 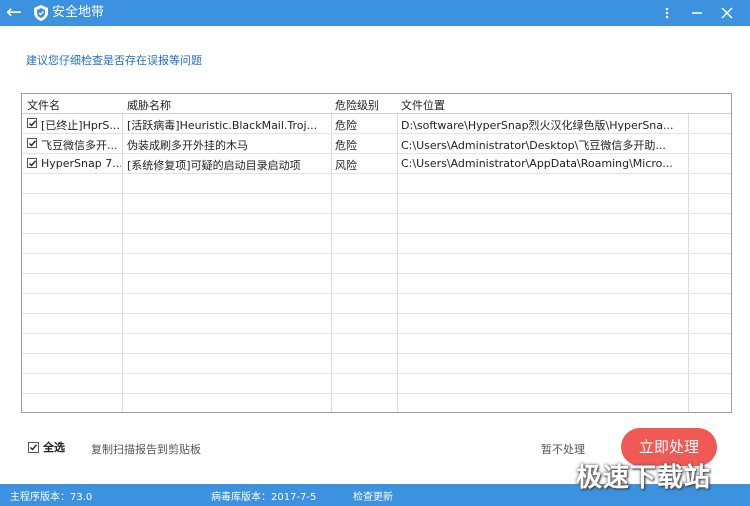 What do you see at coordinates (51, 497) in the screenshot?
I see `program-version: 主程序版本：73.0` at bounding box center [51, 497].